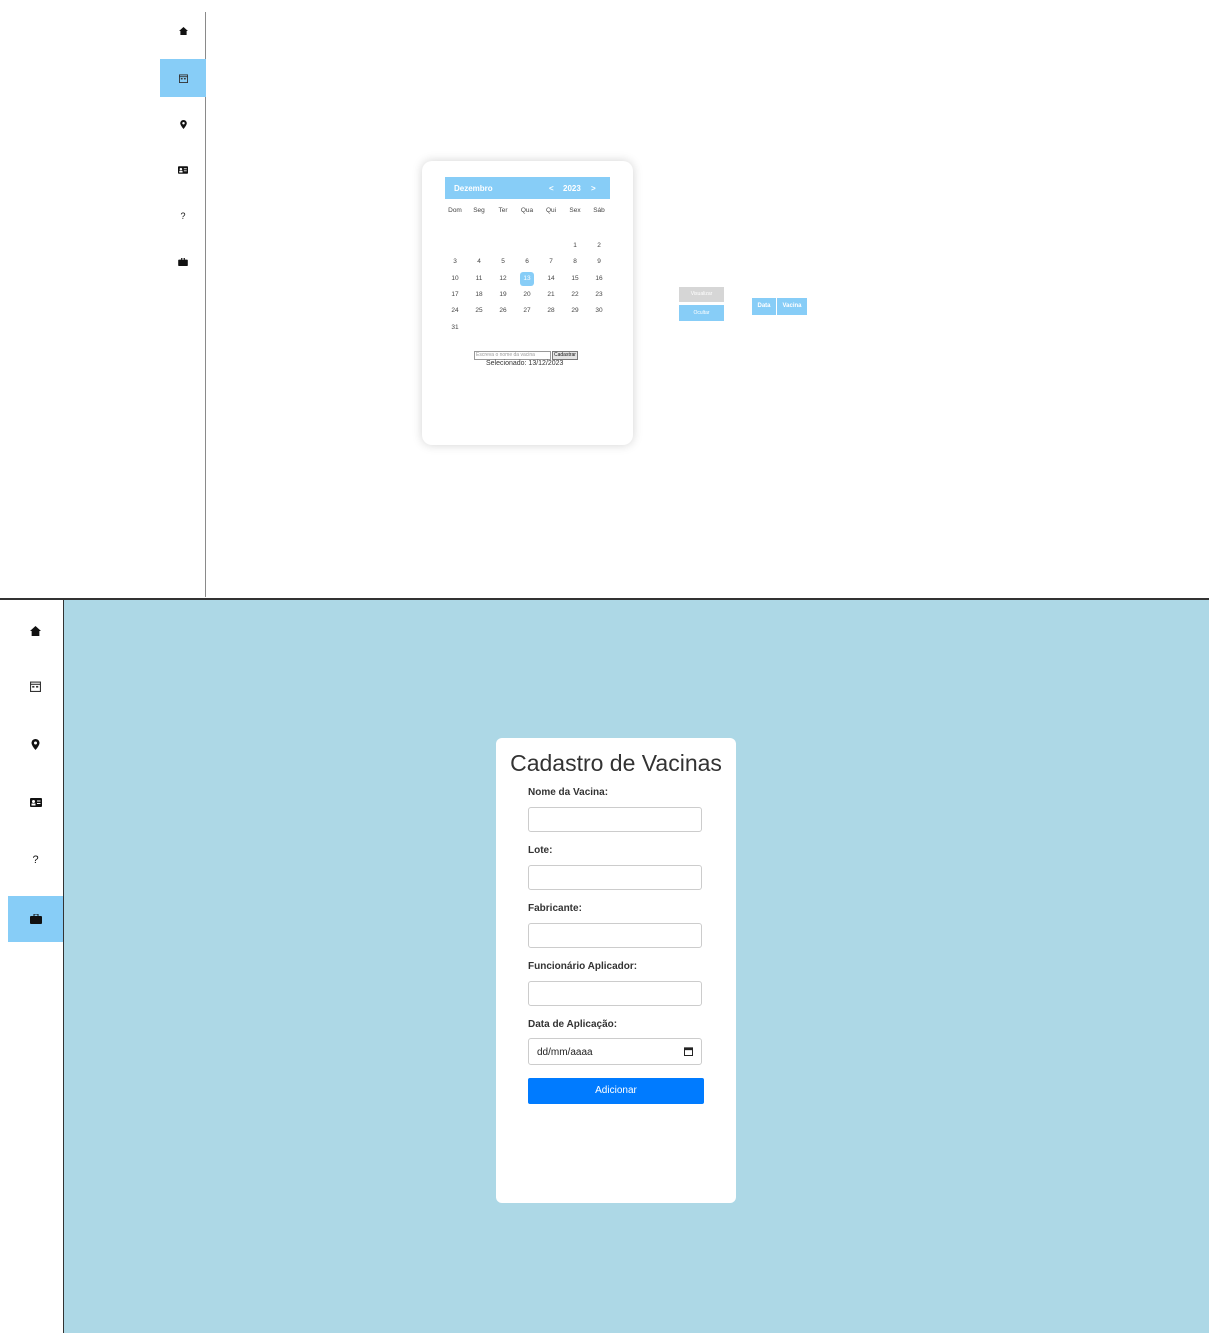 This screenshot has width=1209, height=1333. I want to click on manufacturer-field, so click(615, 935).